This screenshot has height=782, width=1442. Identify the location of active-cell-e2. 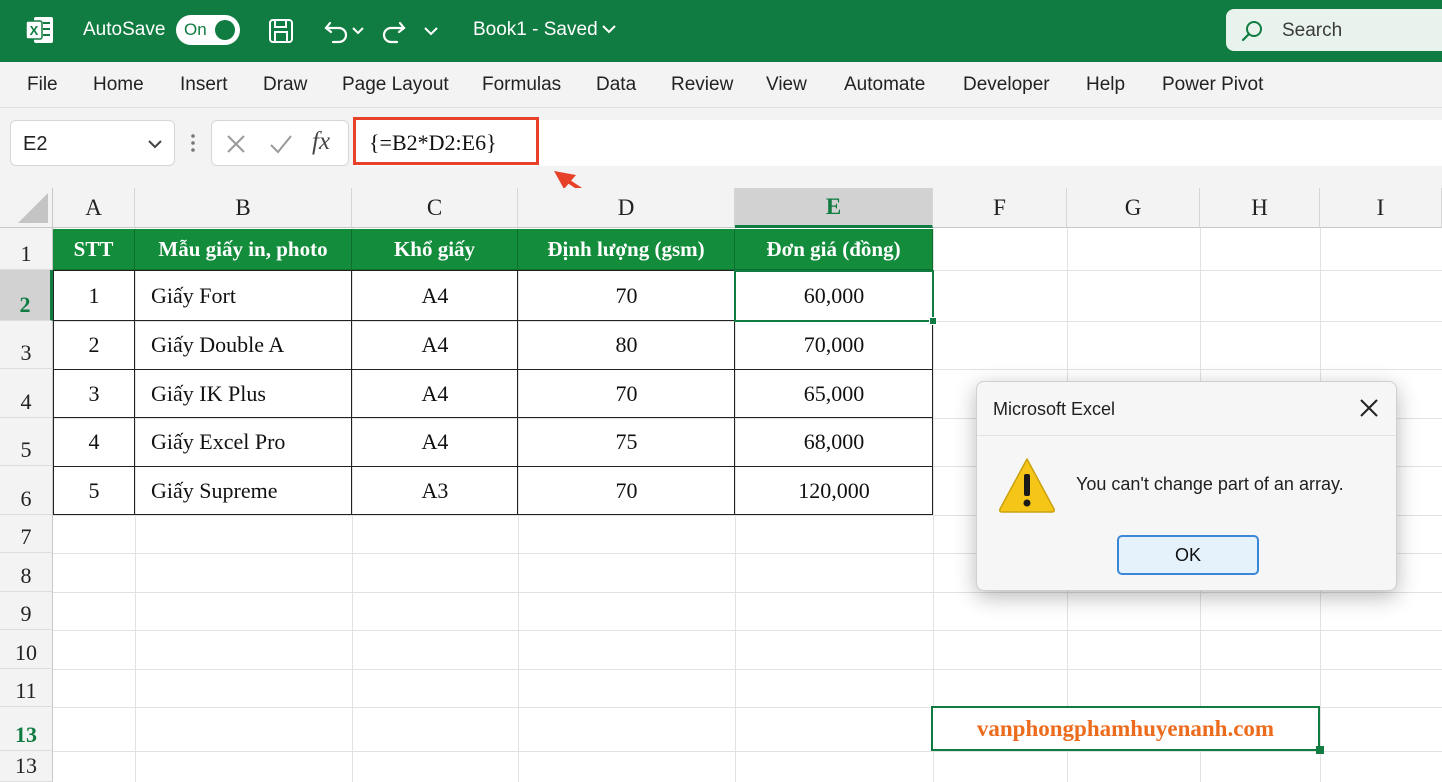
(834, 296).